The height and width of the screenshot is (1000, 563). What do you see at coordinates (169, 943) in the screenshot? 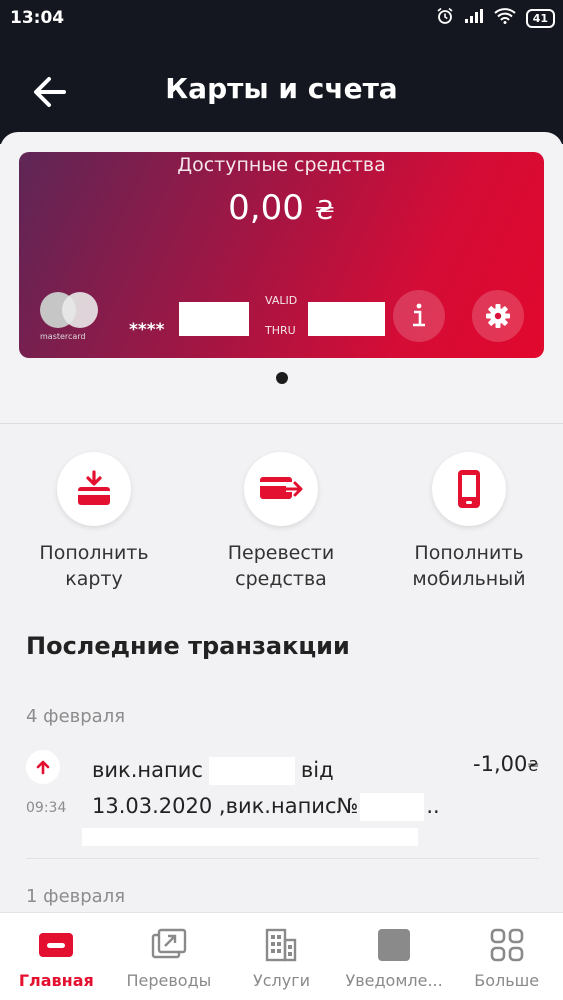
I see `transfer-icon` at bounding box center [169, 943].